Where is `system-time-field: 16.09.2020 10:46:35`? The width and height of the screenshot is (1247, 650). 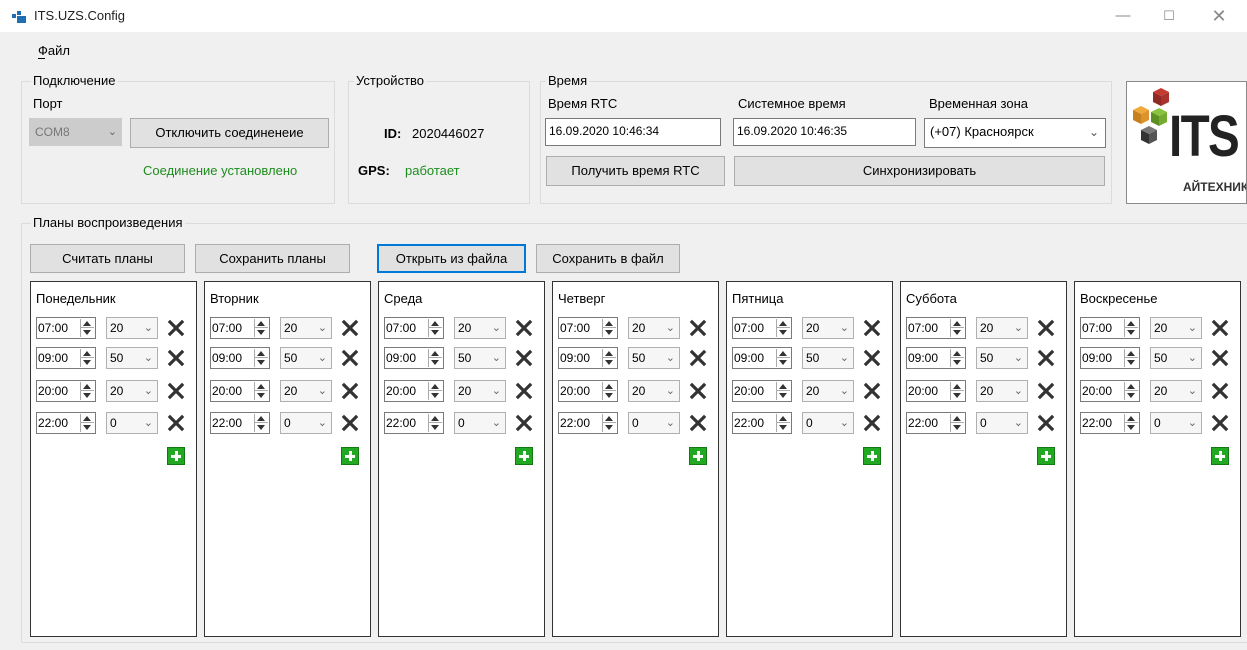
system-time-field: 16.09.2020 10:46:35 is located at coordinates (824, 132).